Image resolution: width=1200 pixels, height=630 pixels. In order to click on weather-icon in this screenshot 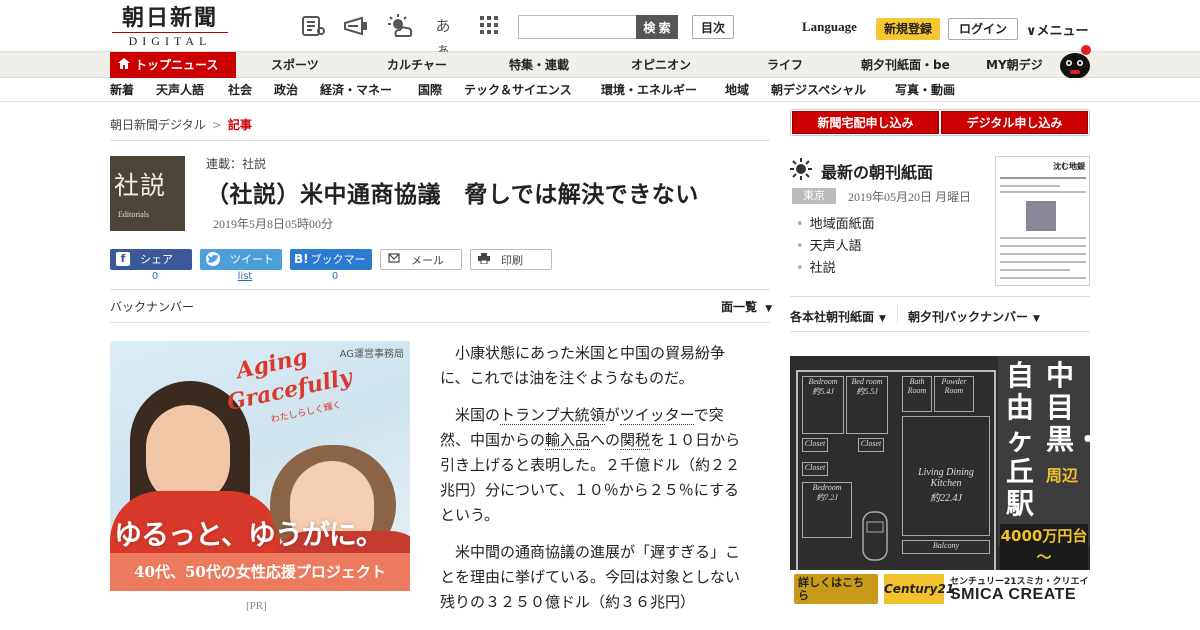, I will do `click(399, 26)`.